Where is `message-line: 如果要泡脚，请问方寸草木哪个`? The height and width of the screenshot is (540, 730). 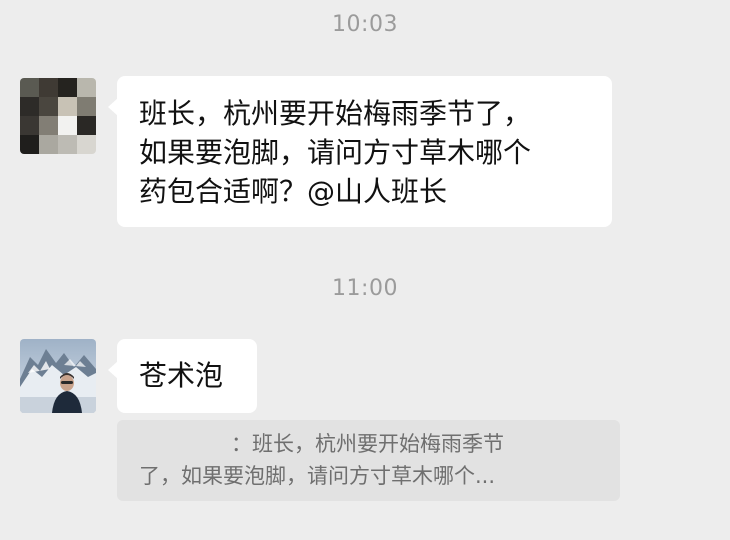 message-line: 如果要泡脚，请问方寸草木哪个 is located at coordinates (335, 152).